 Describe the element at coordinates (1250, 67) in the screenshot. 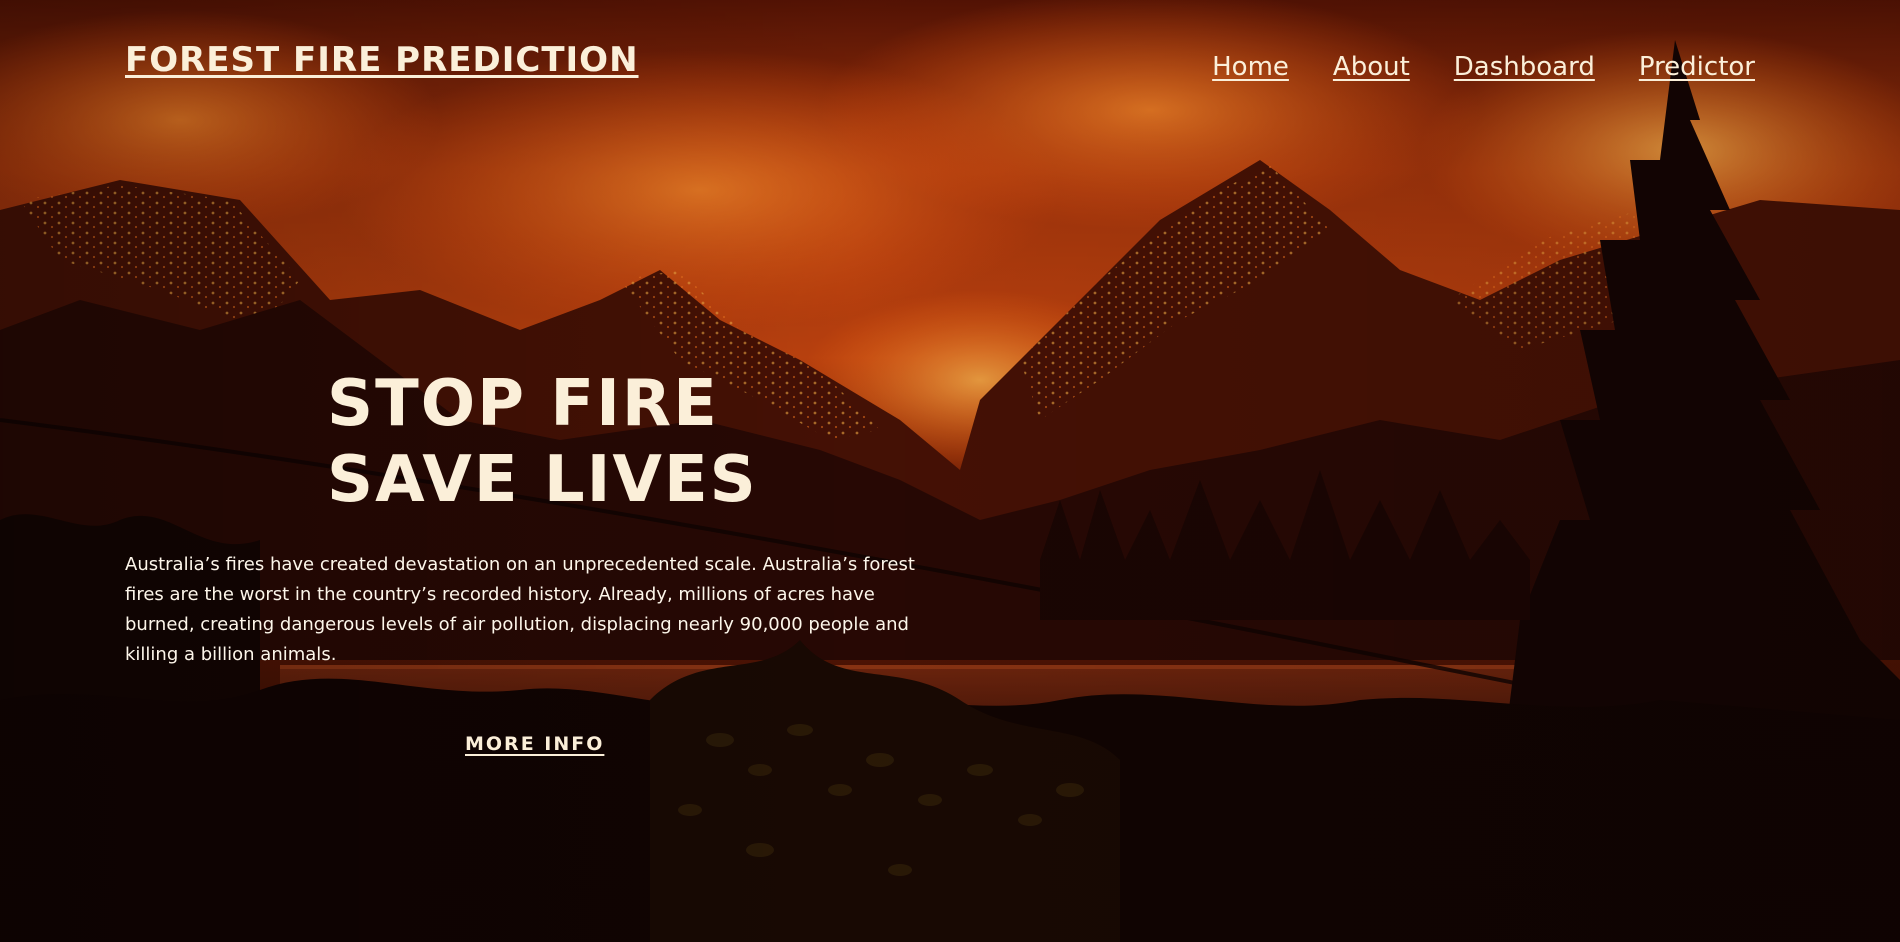

I see `nav-home-link: Home` at that location.